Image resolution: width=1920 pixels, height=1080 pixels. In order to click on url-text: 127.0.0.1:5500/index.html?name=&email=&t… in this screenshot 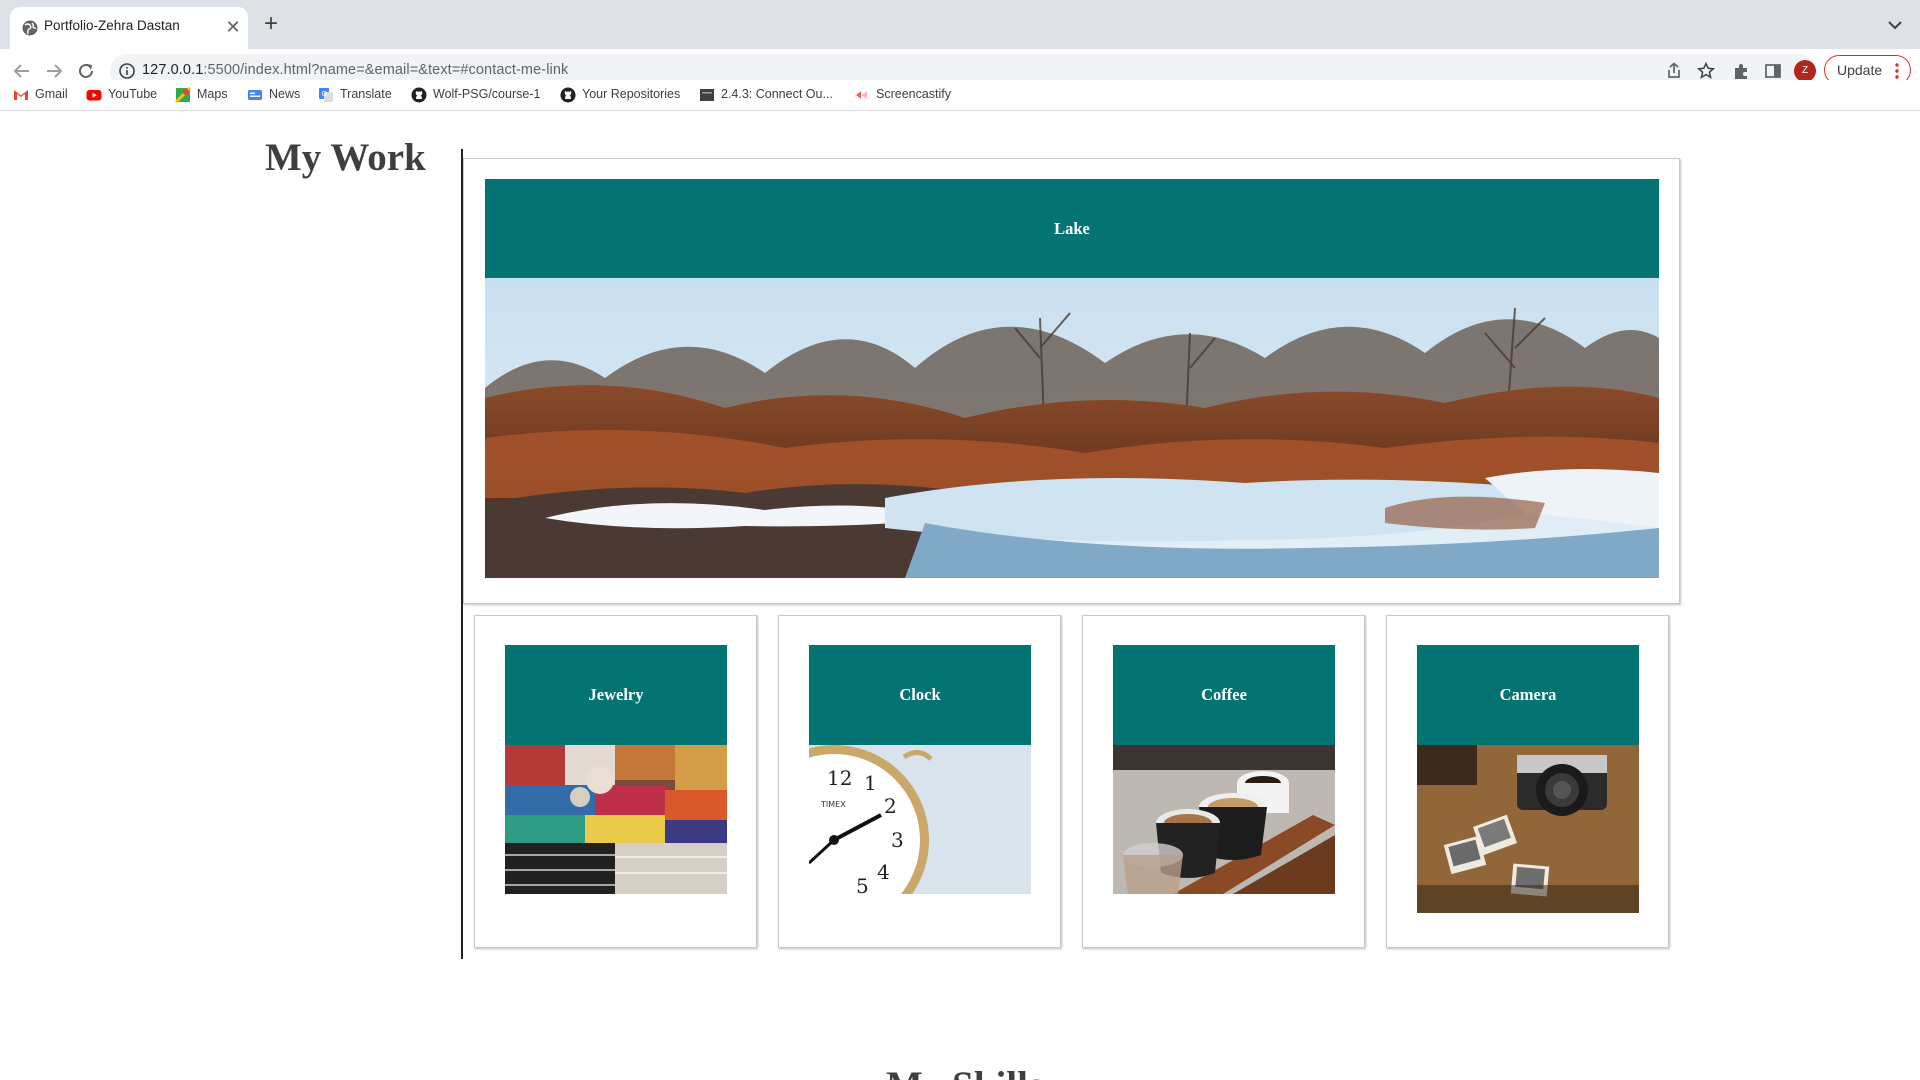, I will do `click(355, 70)`.